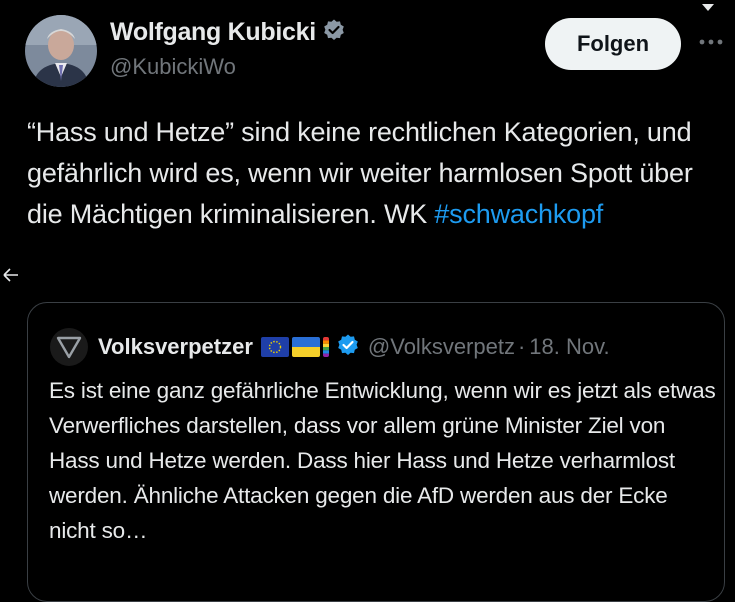 This screenshot has width=735, height=602. I want to click on caret-down-icon, so click(708, 5).